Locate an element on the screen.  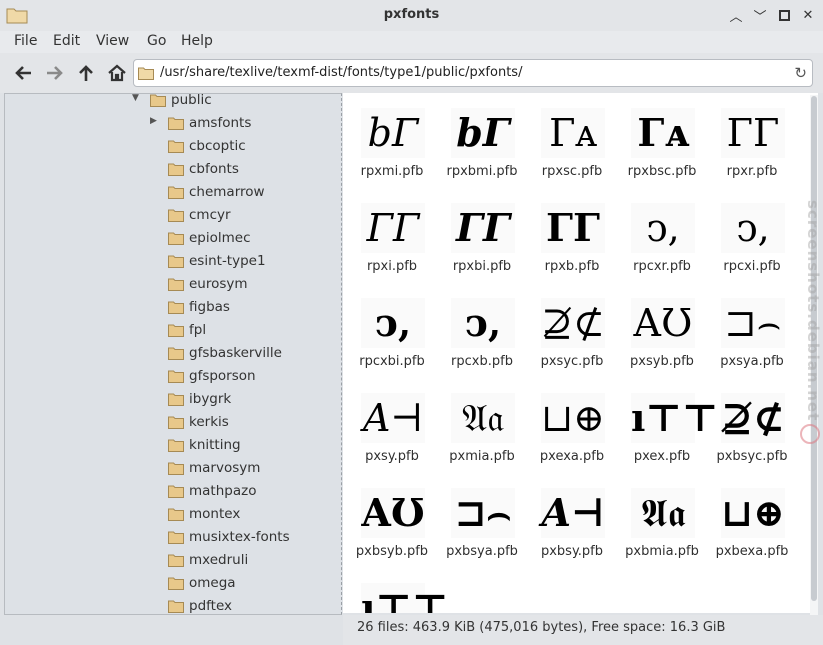
file-item: ΓΓ rpxbi.pfb is located at coordinates (482, 240).